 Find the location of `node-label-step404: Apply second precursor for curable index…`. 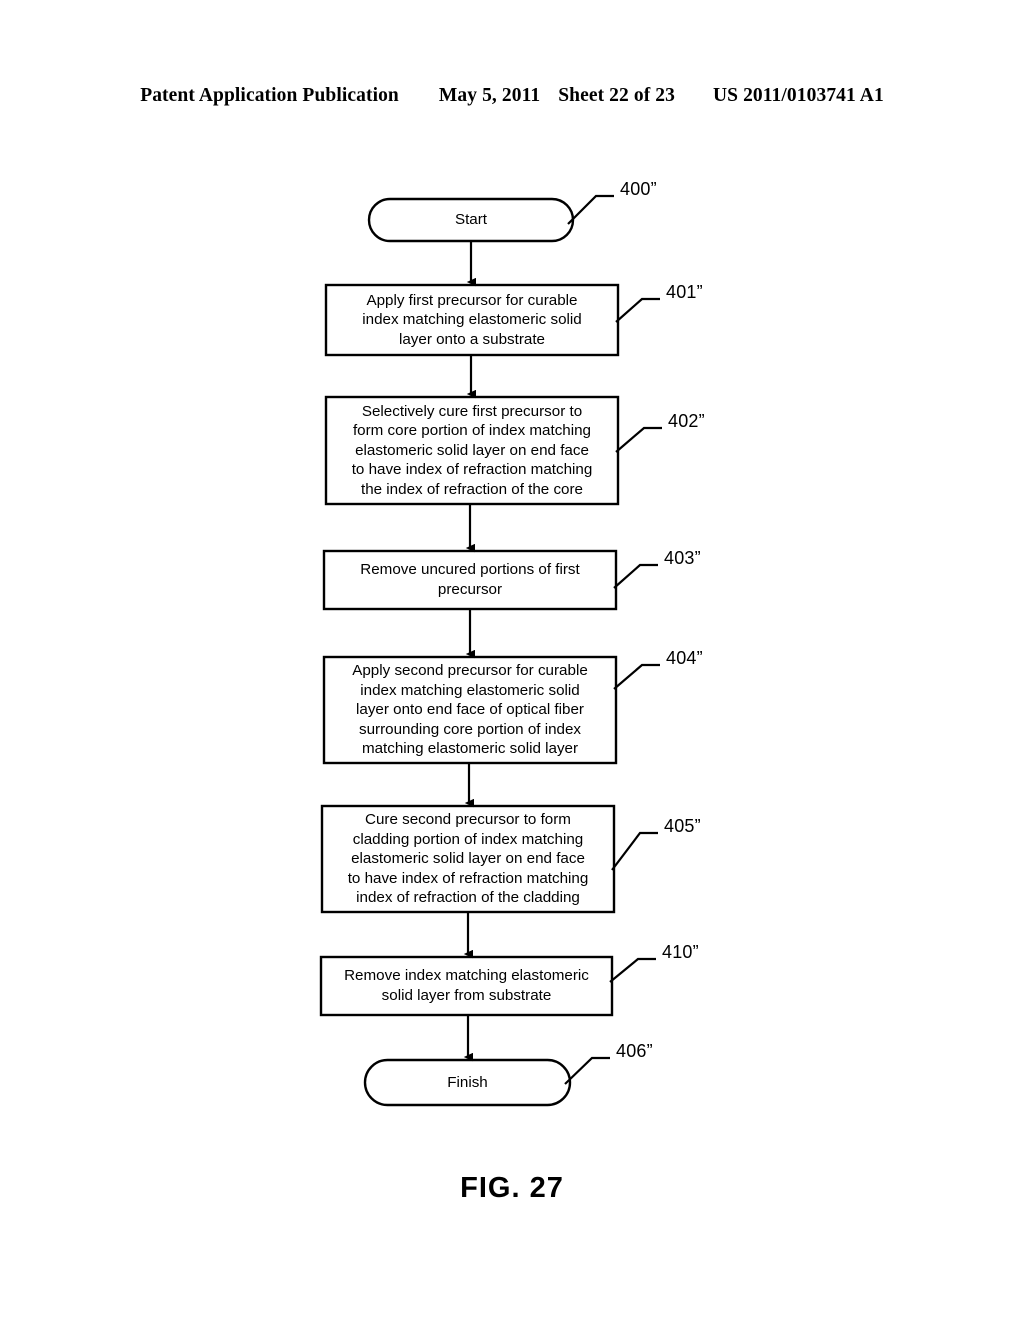

node-label-step404: Apply second precursor for curable index… is located at coordinates (470, 710).